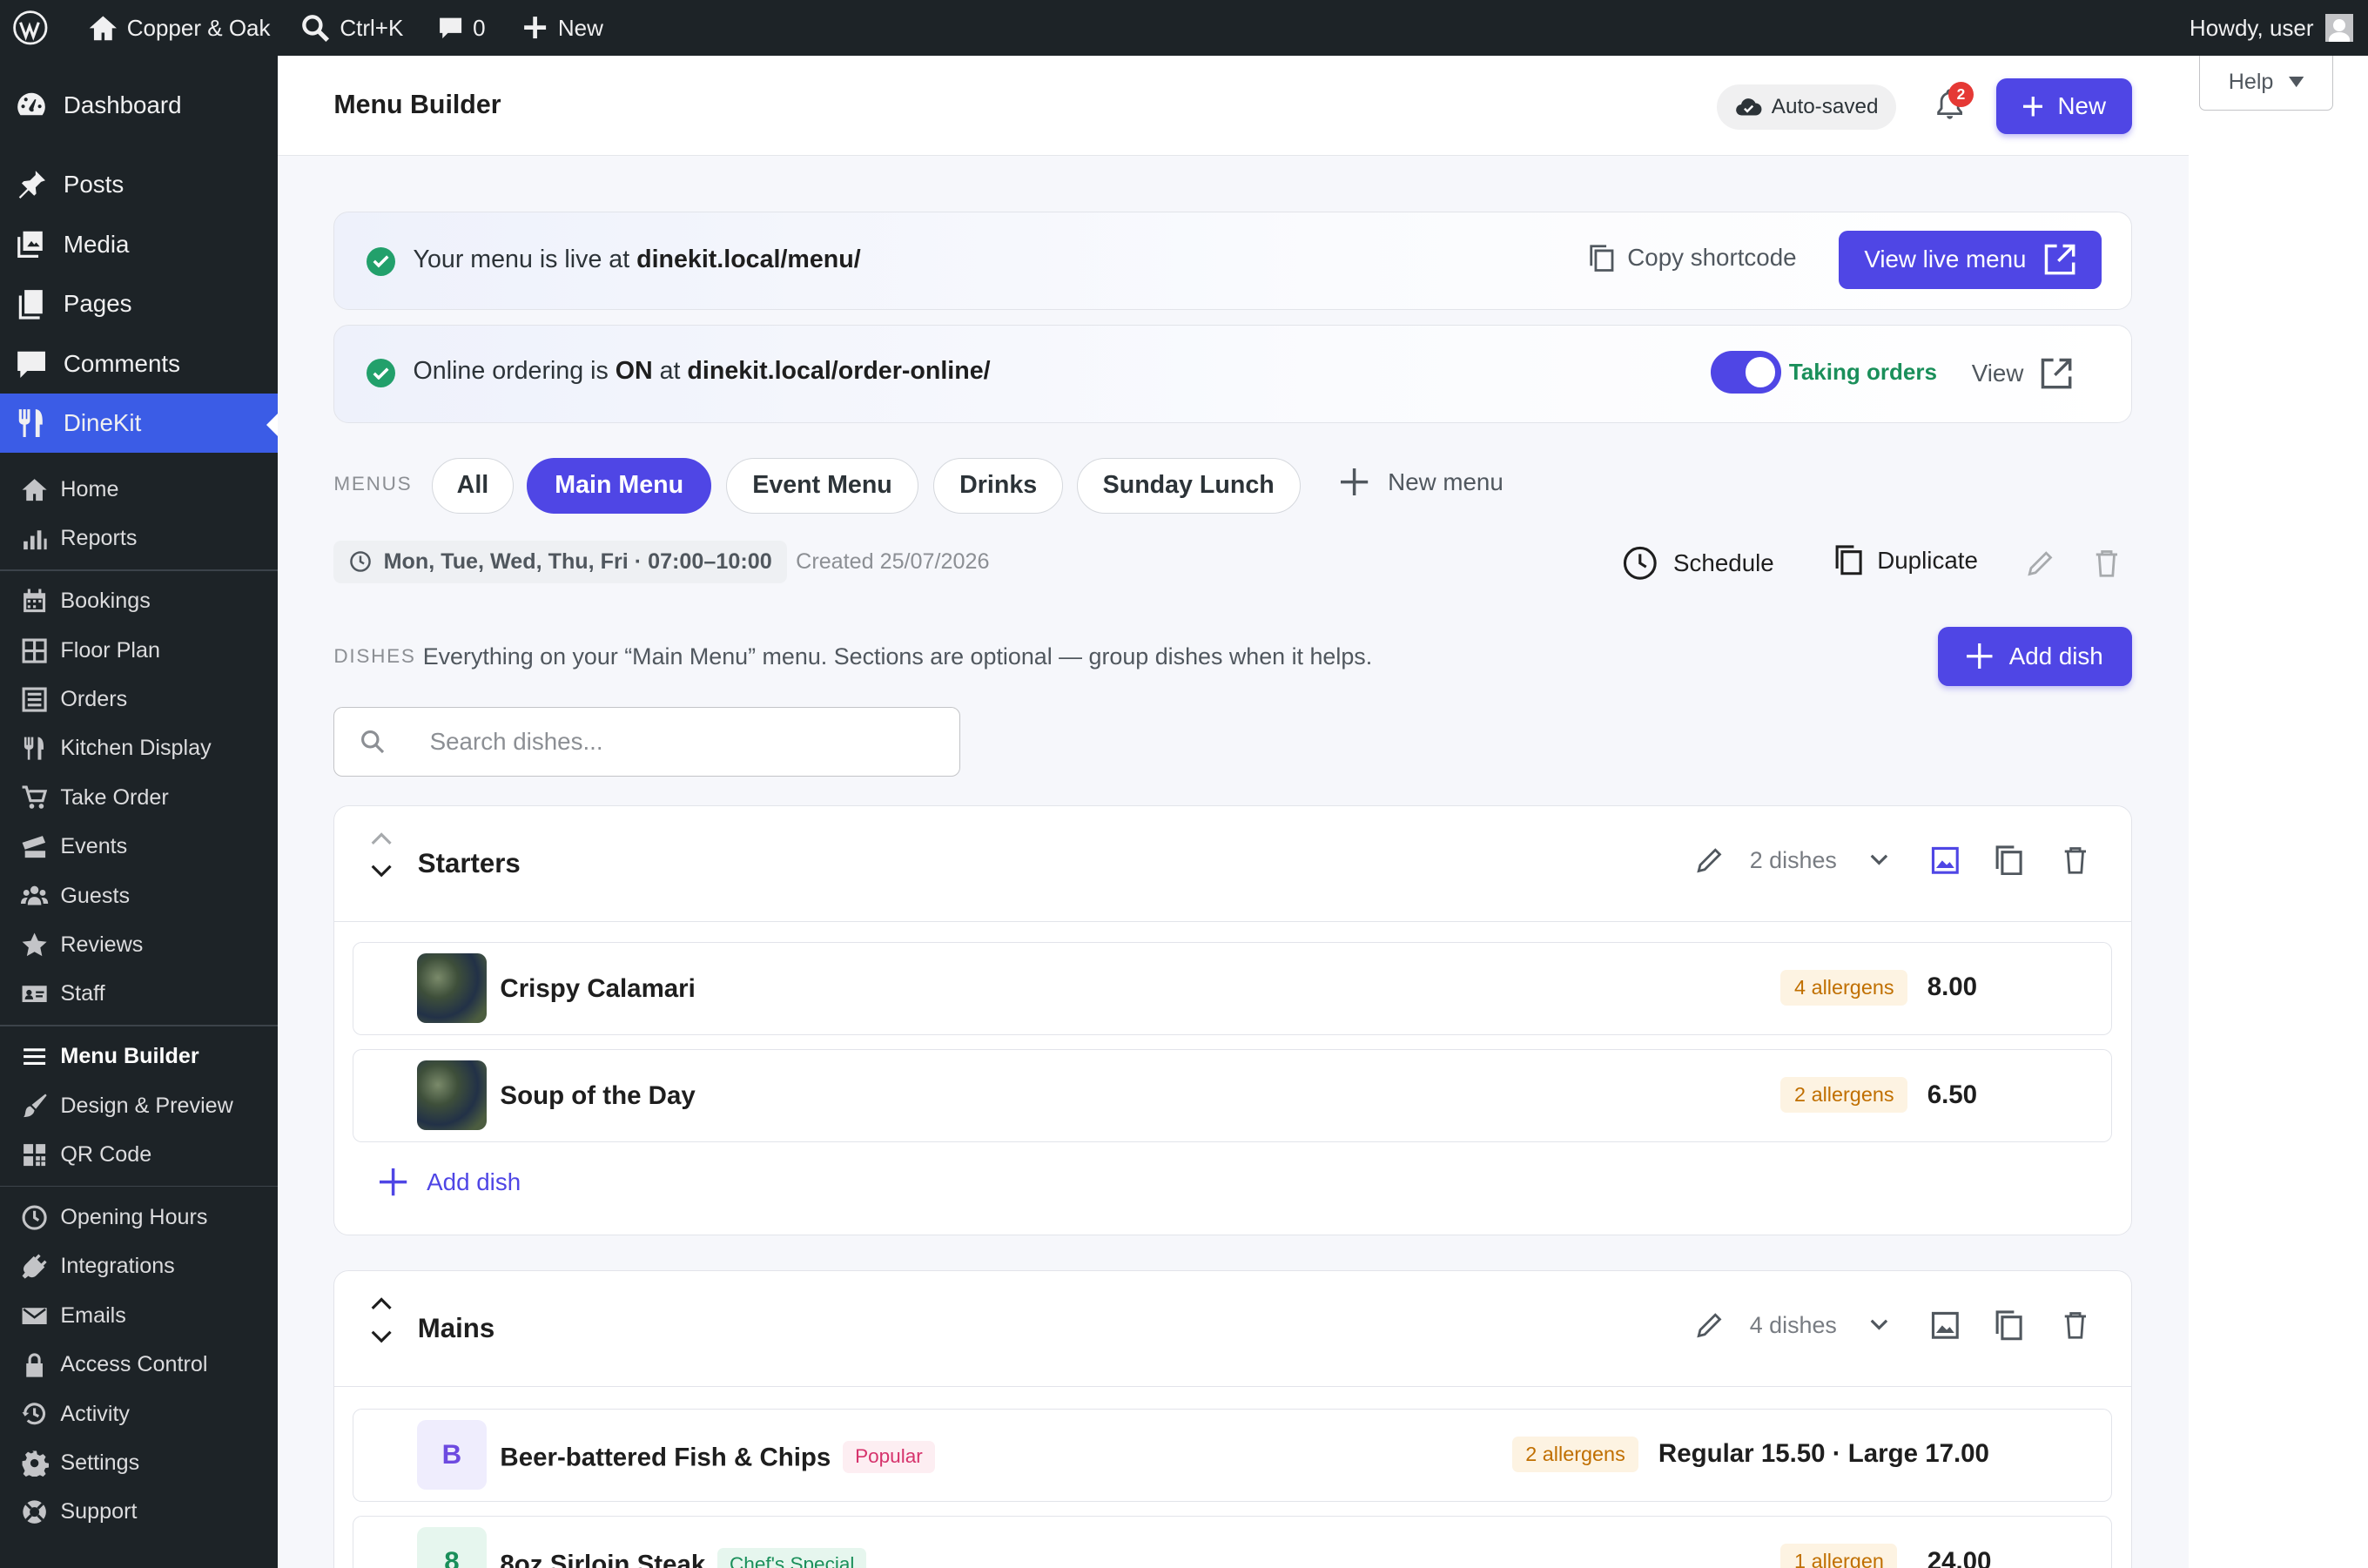 This screenshot has height=1568, width=2368. Describe the element at coordinates (134, 1217) in the screenshot. I see `sidebar-item-label: Opening Hours` at that location.